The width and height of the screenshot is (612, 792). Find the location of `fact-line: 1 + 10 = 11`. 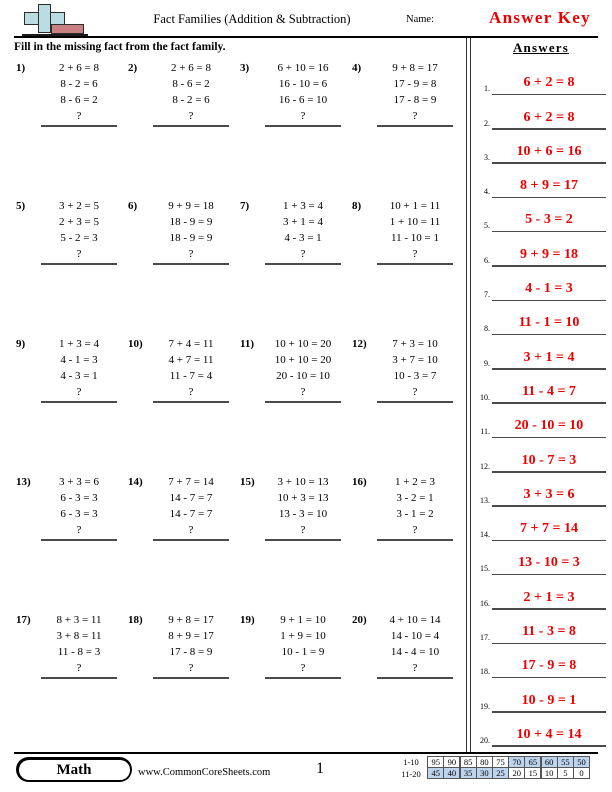

fact-line: 1 + 10 = 11 is located at coordinates (415, 222).